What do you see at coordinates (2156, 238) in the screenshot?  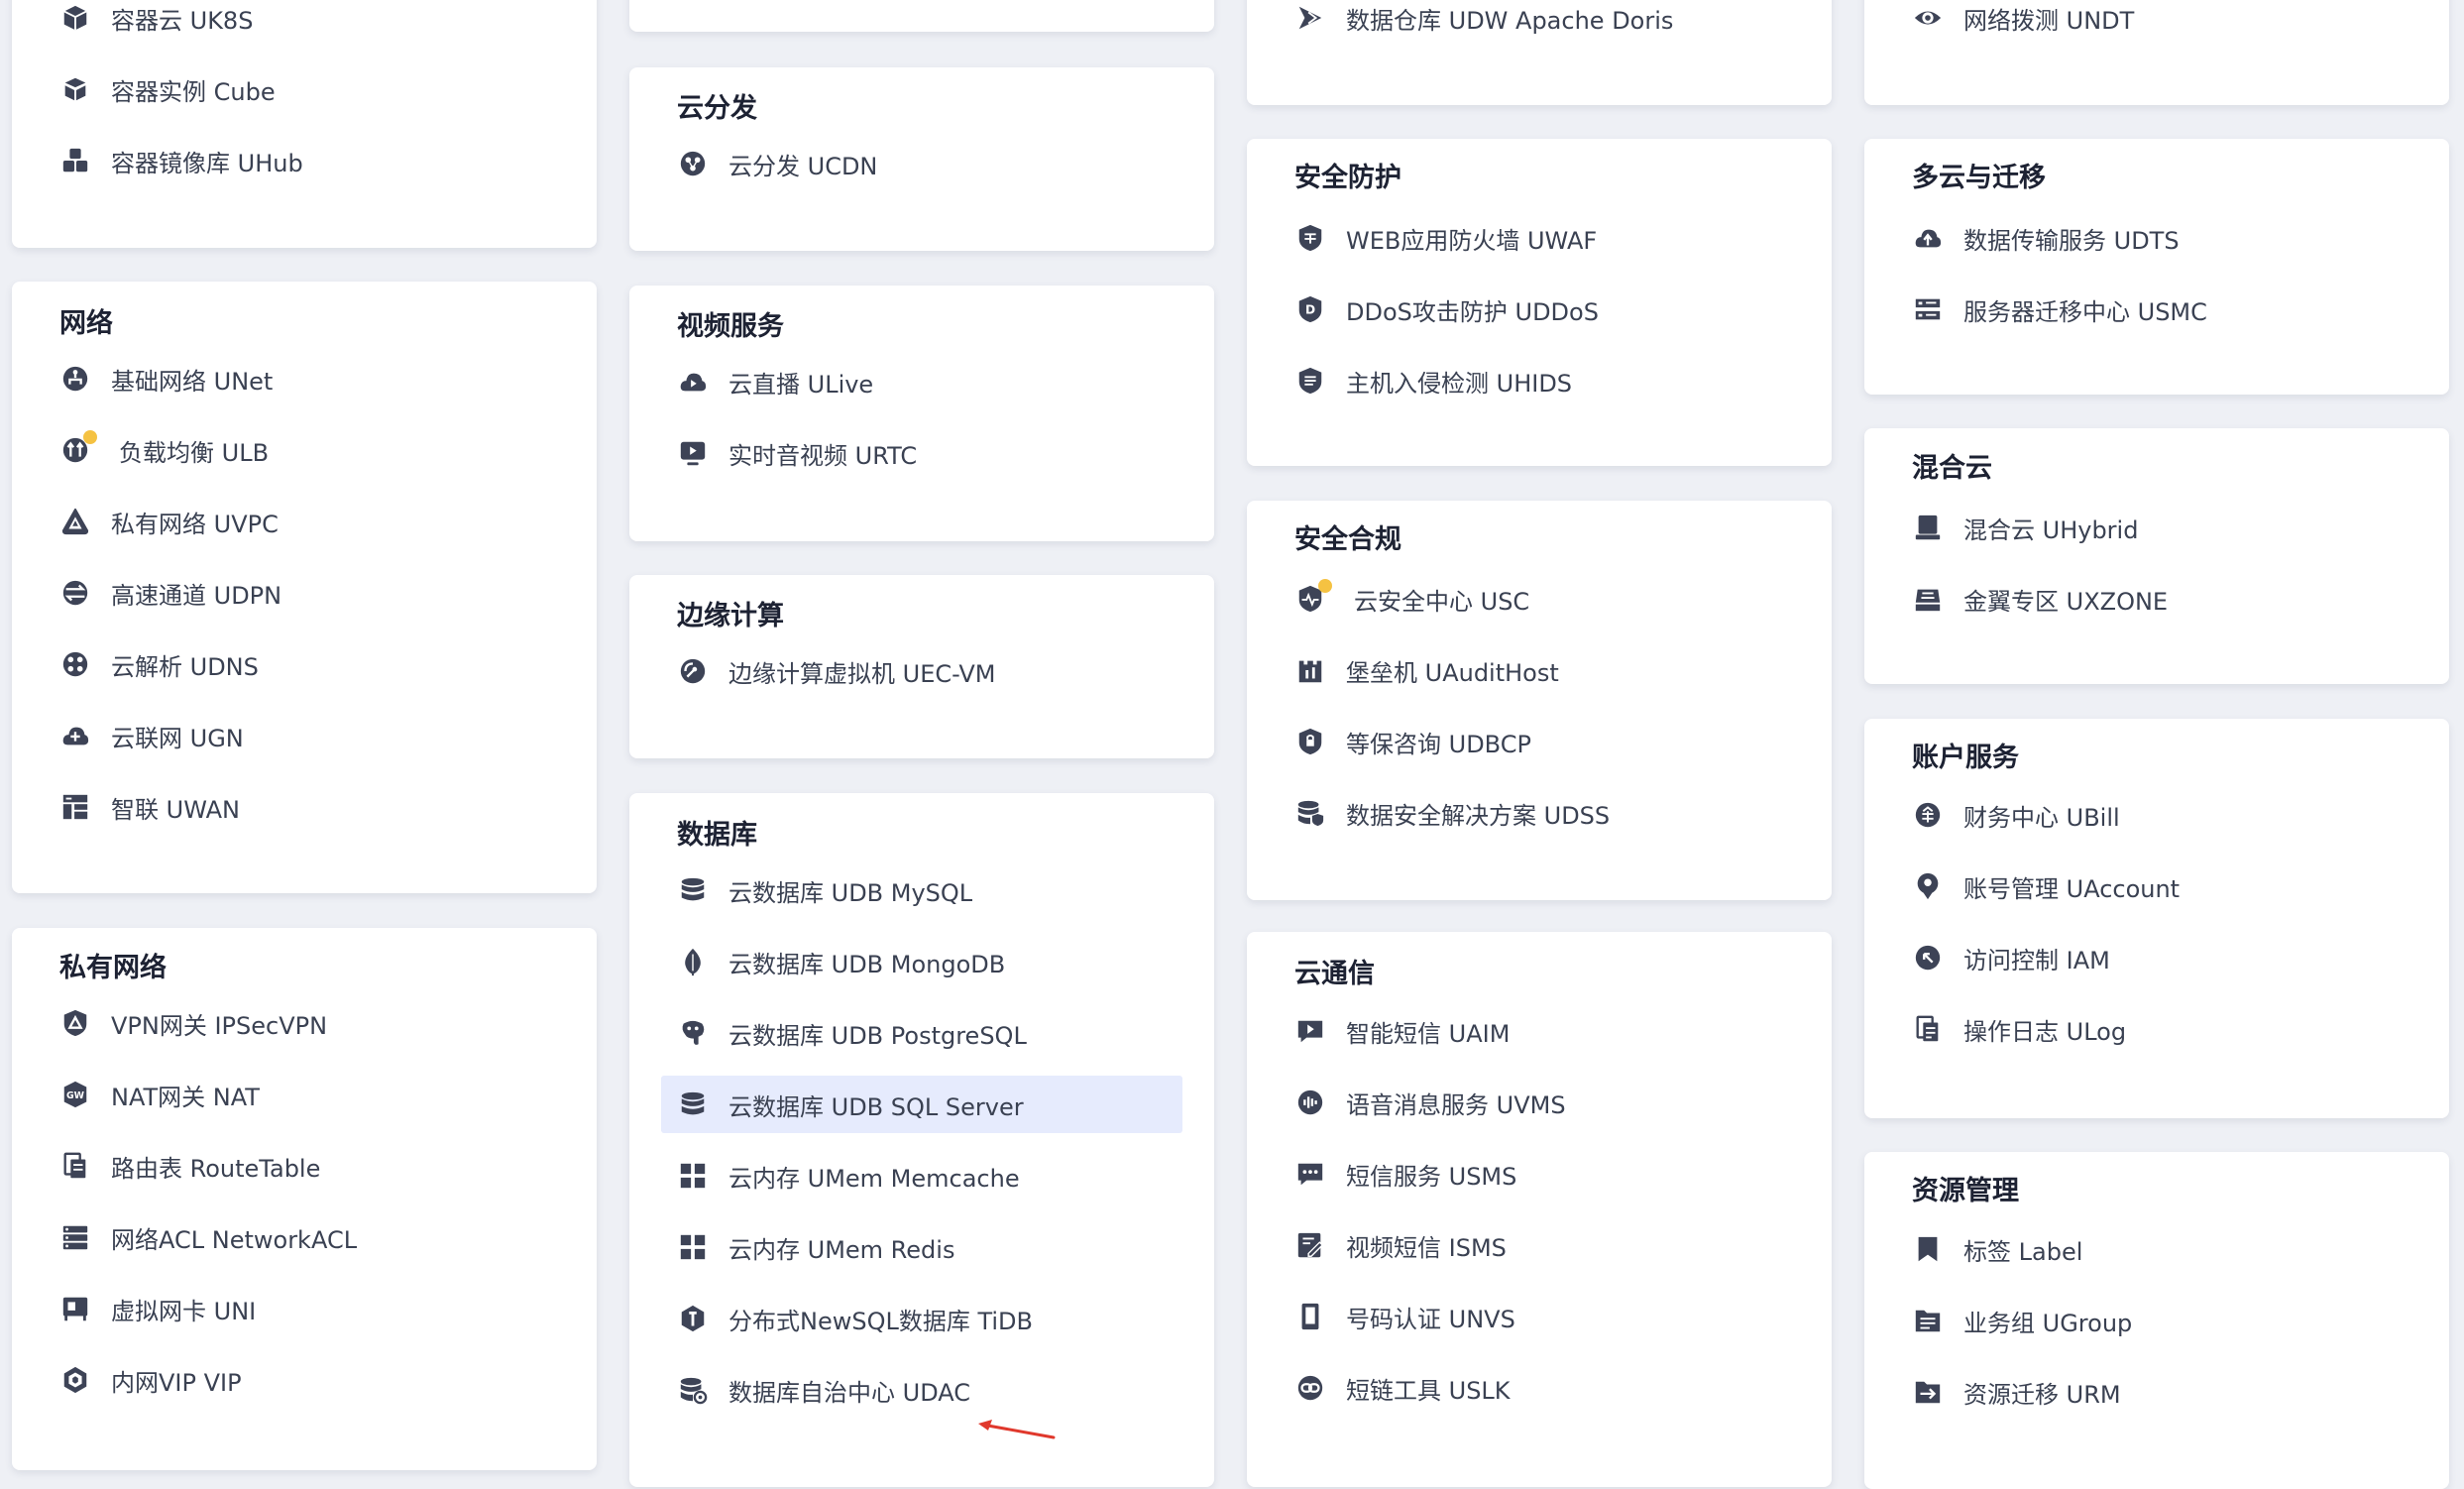 I see `menu-item: 数据传输服务 UDTS` at bounding box center [2156, 238].